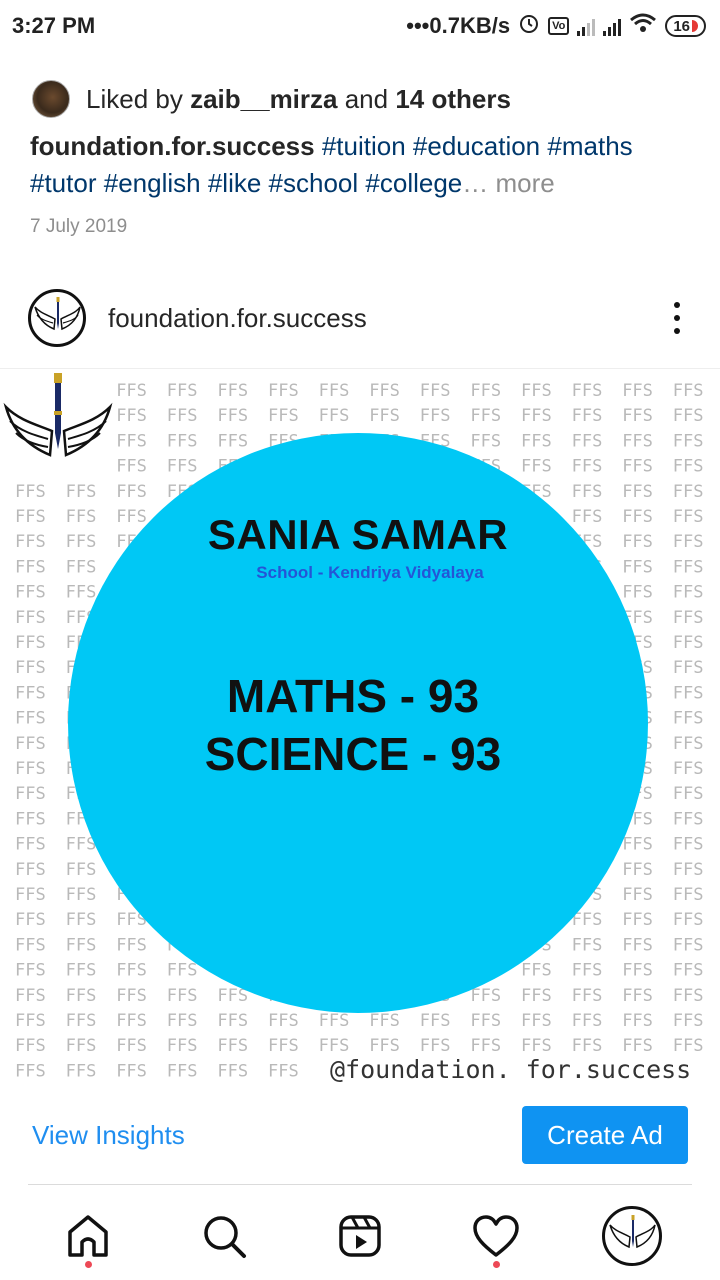 The width and height of the screenshot is (720, 1280). Describe the element at coordinates (413, 183) in the screenshot. I see `hashtag: #college` at that location.